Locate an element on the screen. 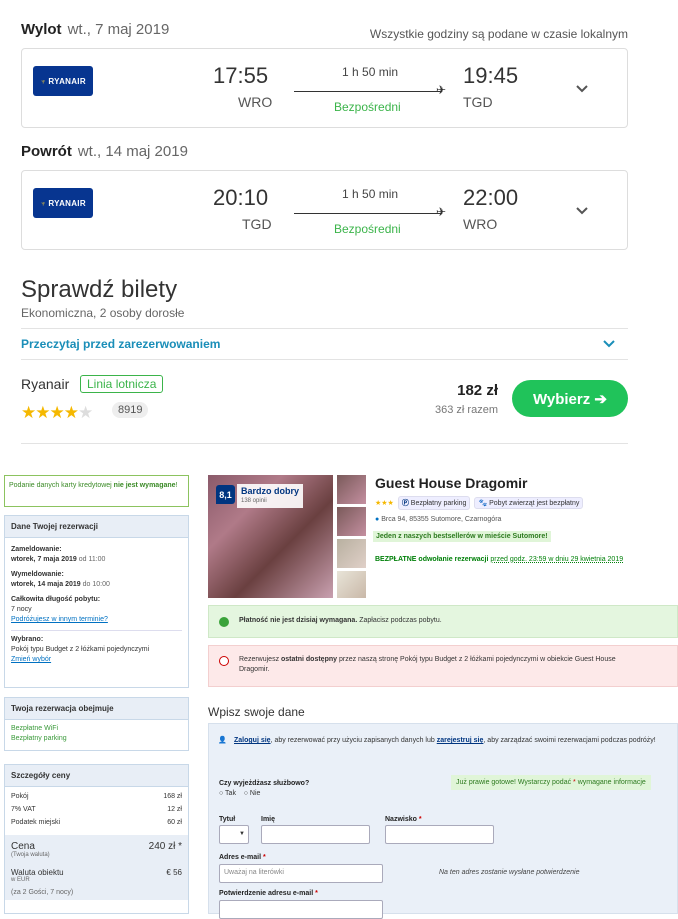 Image resolution: width=678 pixels, height=919 pixels. outbound-duration: 1 h 50 min is located at coordinates (370, 72).